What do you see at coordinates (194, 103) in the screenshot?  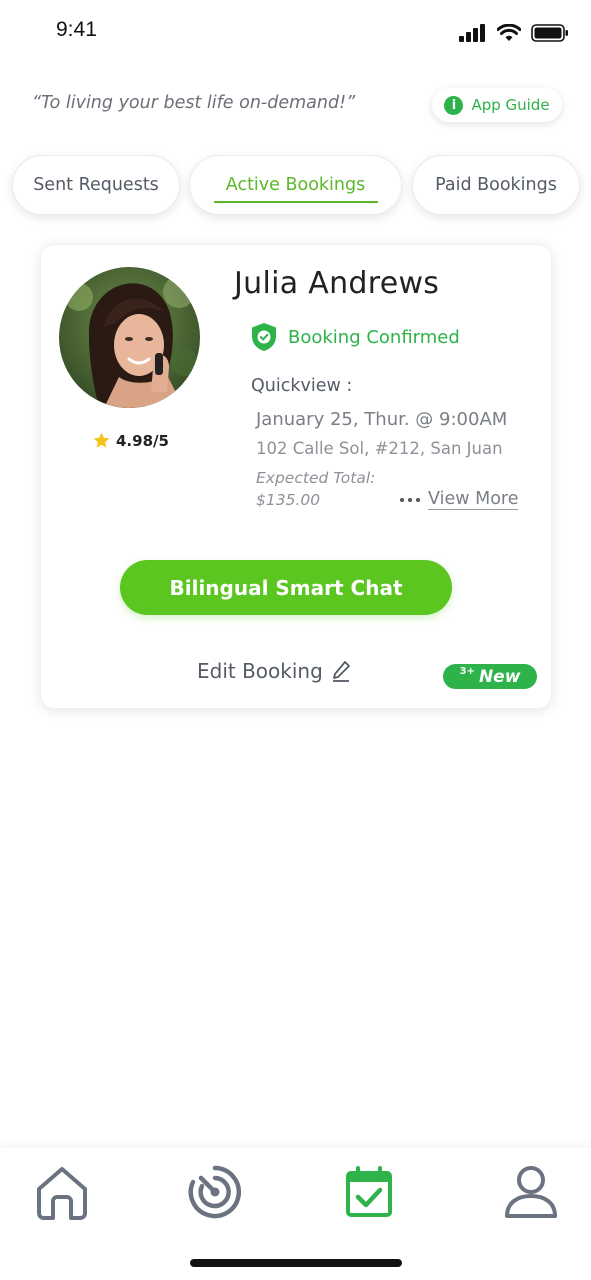 I see `tagline: “To living your best life on-demand!”` at bounding box center [194, 103].